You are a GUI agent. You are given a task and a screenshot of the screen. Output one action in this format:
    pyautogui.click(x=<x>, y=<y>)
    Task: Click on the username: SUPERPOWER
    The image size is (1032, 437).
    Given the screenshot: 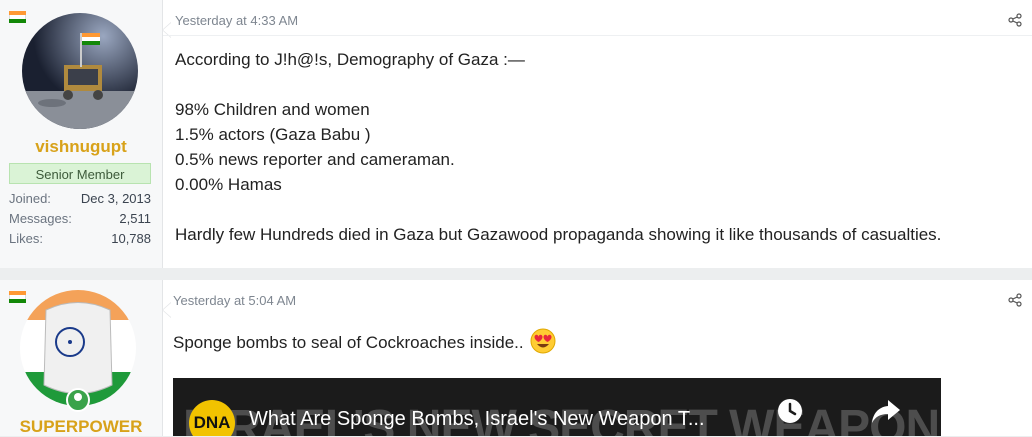 What is the action you would take?
    pyautogui.click(x=81, y=427)
    